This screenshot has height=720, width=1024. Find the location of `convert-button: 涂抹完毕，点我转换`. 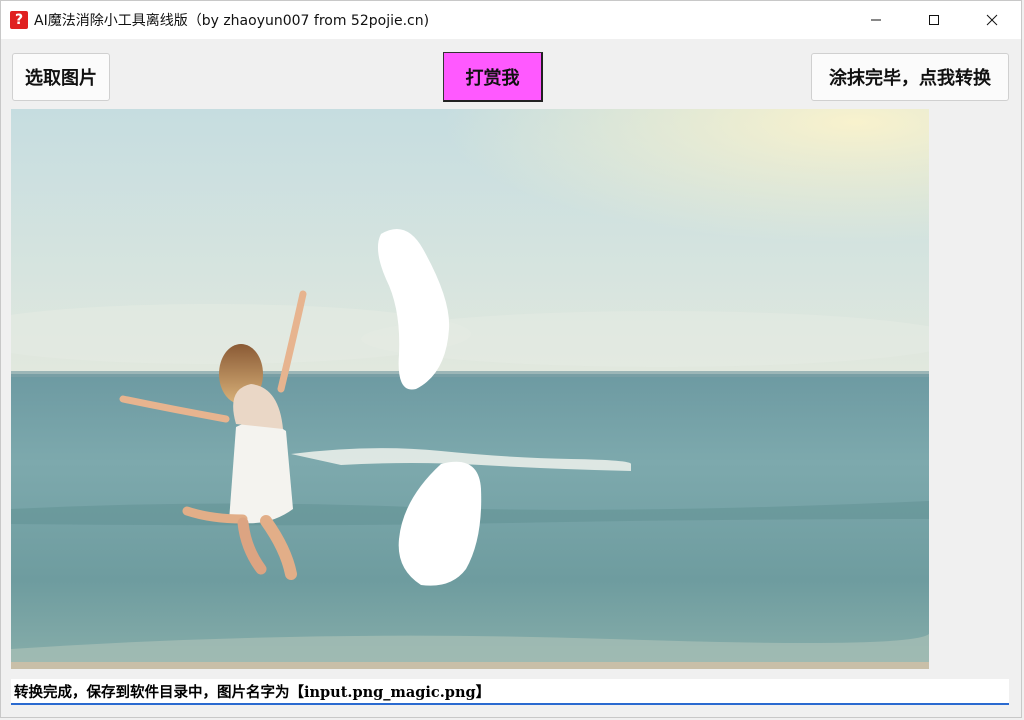

convert-button: 涂抹完毕，点我转换 is located at coordinates (910, 77).